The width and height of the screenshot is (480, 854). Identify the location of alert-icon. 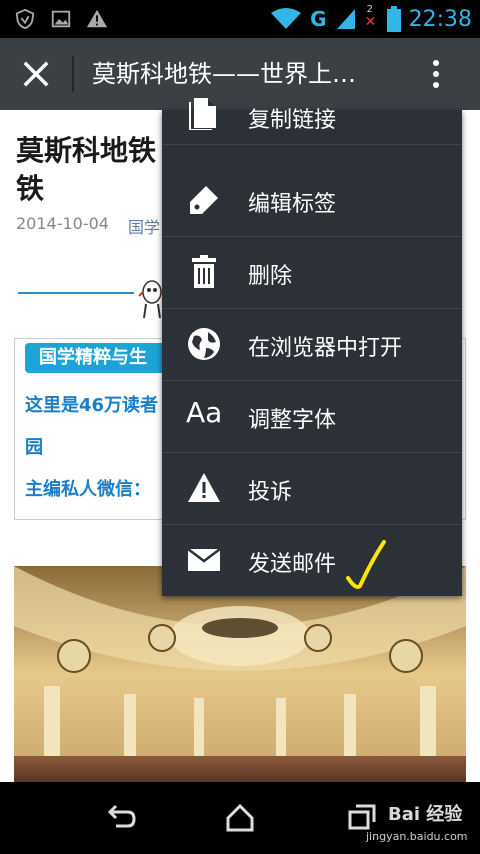
(97, 18).